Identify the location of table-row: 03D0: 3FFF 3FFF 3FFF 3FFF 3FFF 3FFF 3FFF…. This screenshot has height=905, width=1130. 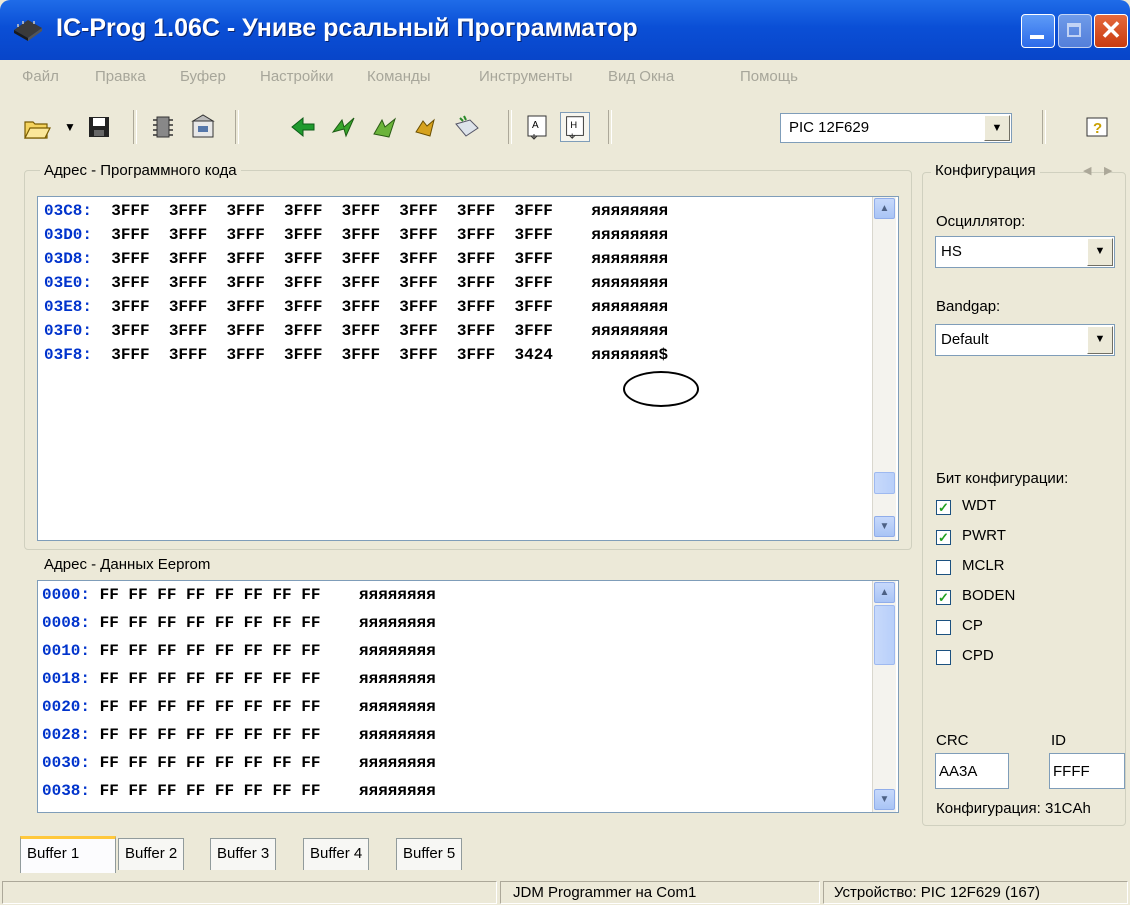
(356, 235).